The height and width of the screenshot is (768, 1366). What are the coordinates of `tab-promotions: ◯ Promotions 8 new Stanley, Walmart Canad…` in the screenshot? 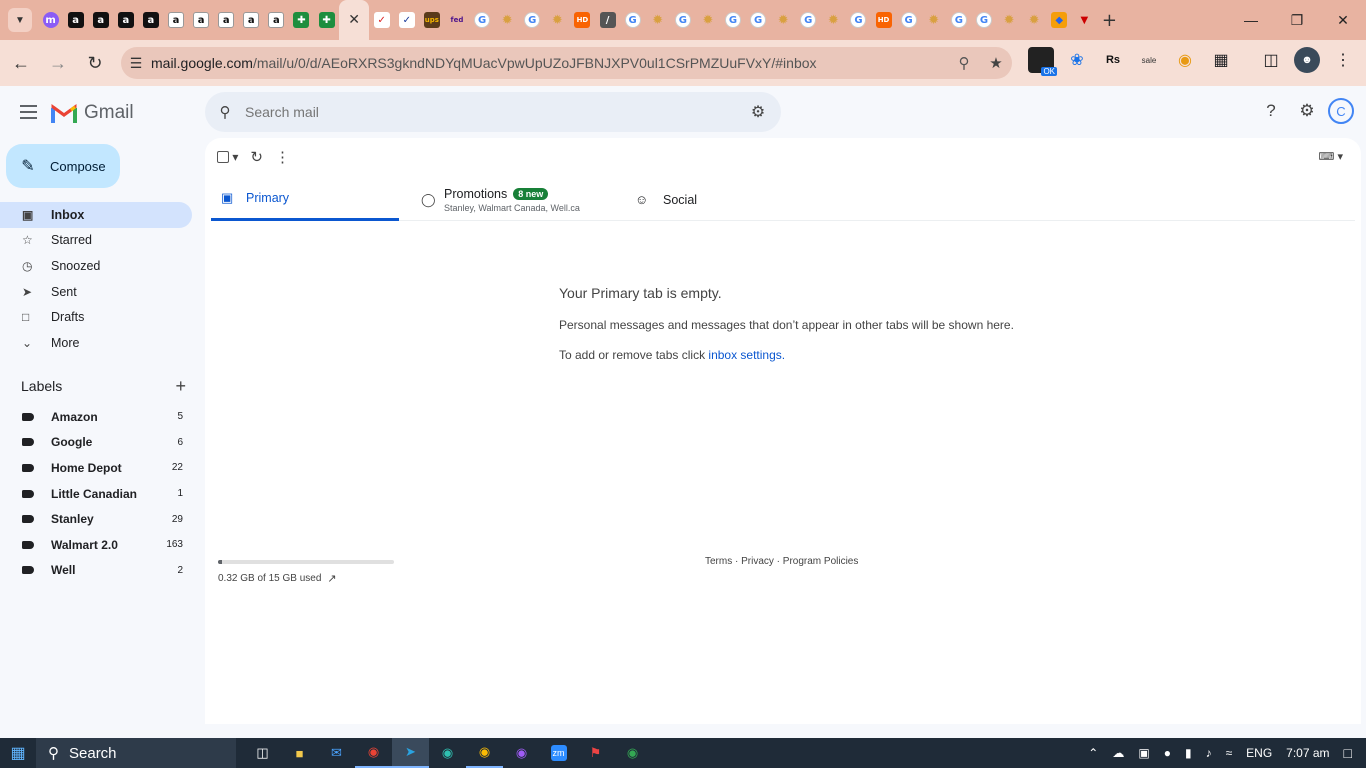 It's located at (511, 199).